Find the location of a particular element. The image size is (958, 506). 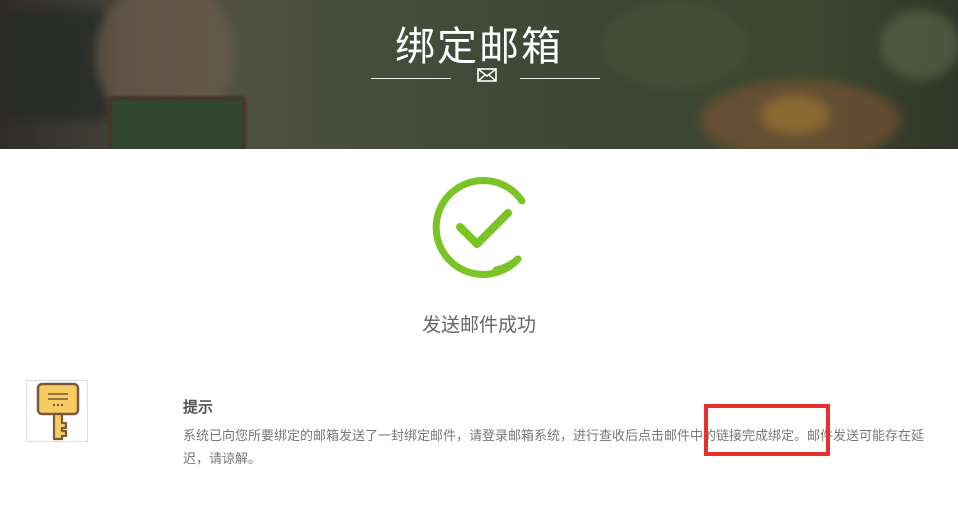

title-divider-right is located at coordinates (560, 78).